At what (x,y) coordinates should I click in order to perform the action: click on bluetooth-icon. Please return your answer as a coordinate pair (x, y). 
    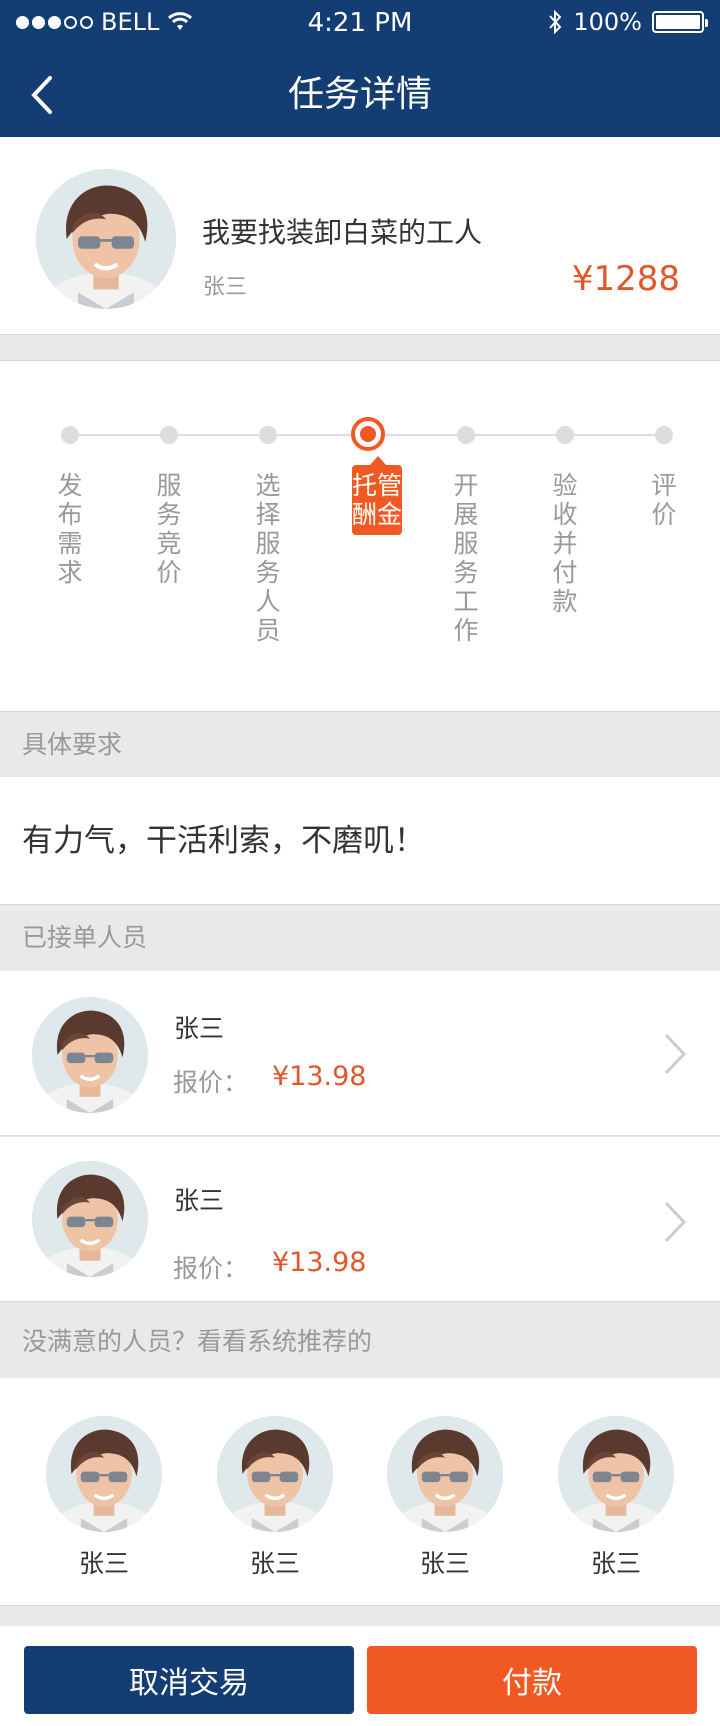
    Looking at the image, I should click on (555, 22).